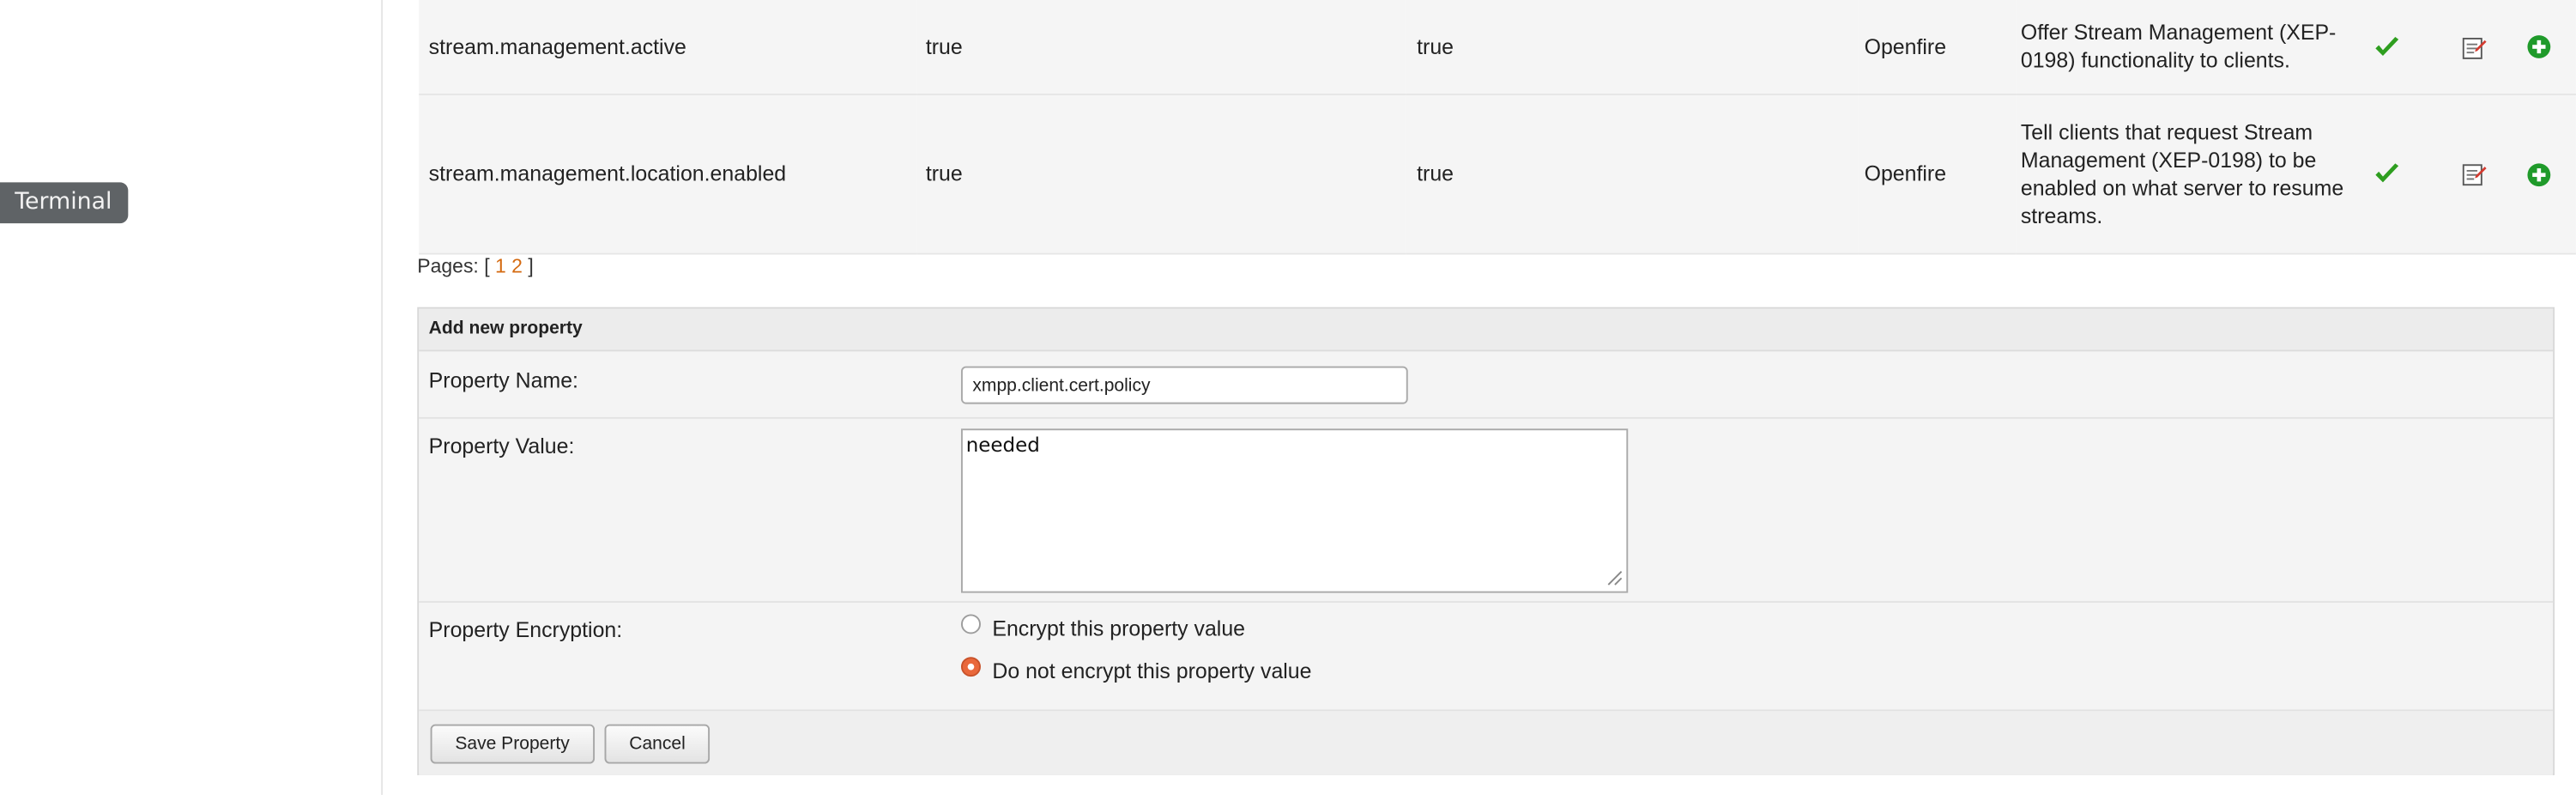 This screenshot has height=795, width=2576. What do you see at coordinates (517, 266) in the screenshot?
I see `page-link-2: 2` at bounding box center [517, 266].